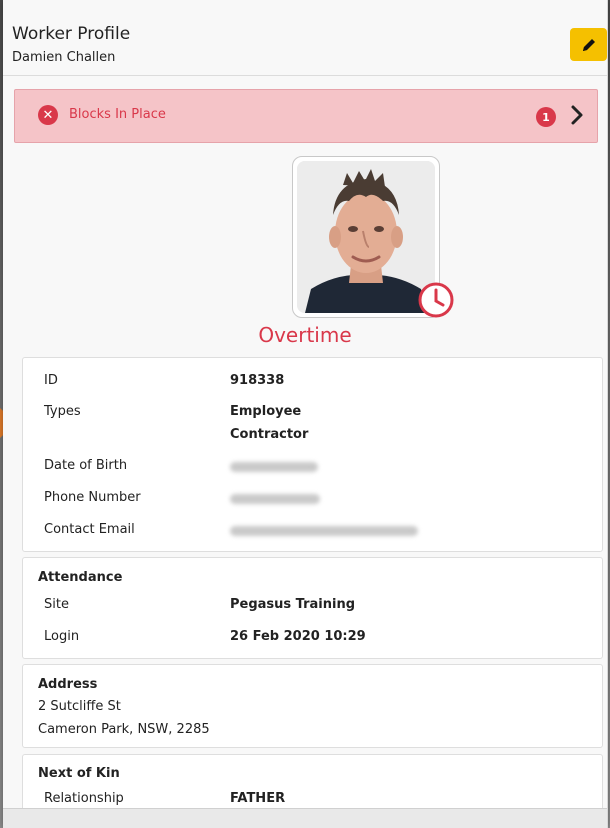  I want to click on alert-text: Blocks In Place, so click(117, 114).